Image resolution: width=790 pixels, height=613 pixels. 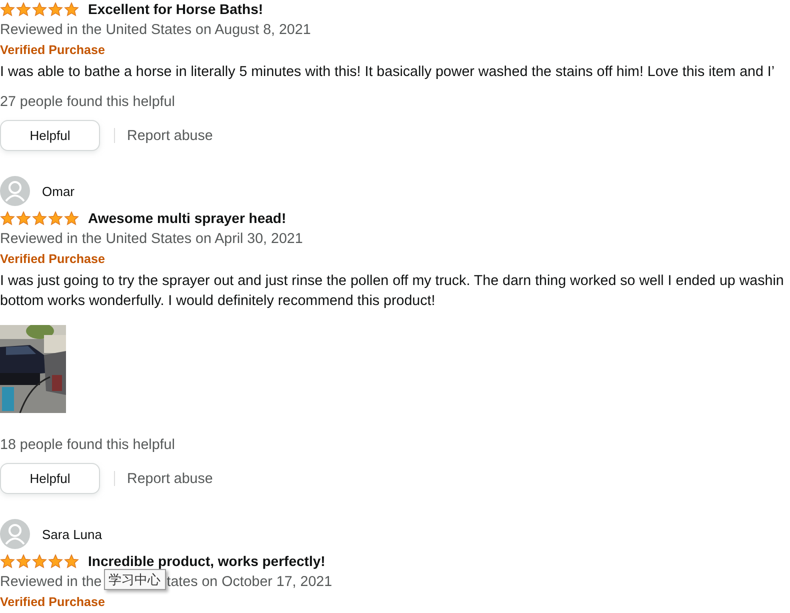 I want to click on review-title: Excellent for Horse Baths!, so click(x=176, y=9).